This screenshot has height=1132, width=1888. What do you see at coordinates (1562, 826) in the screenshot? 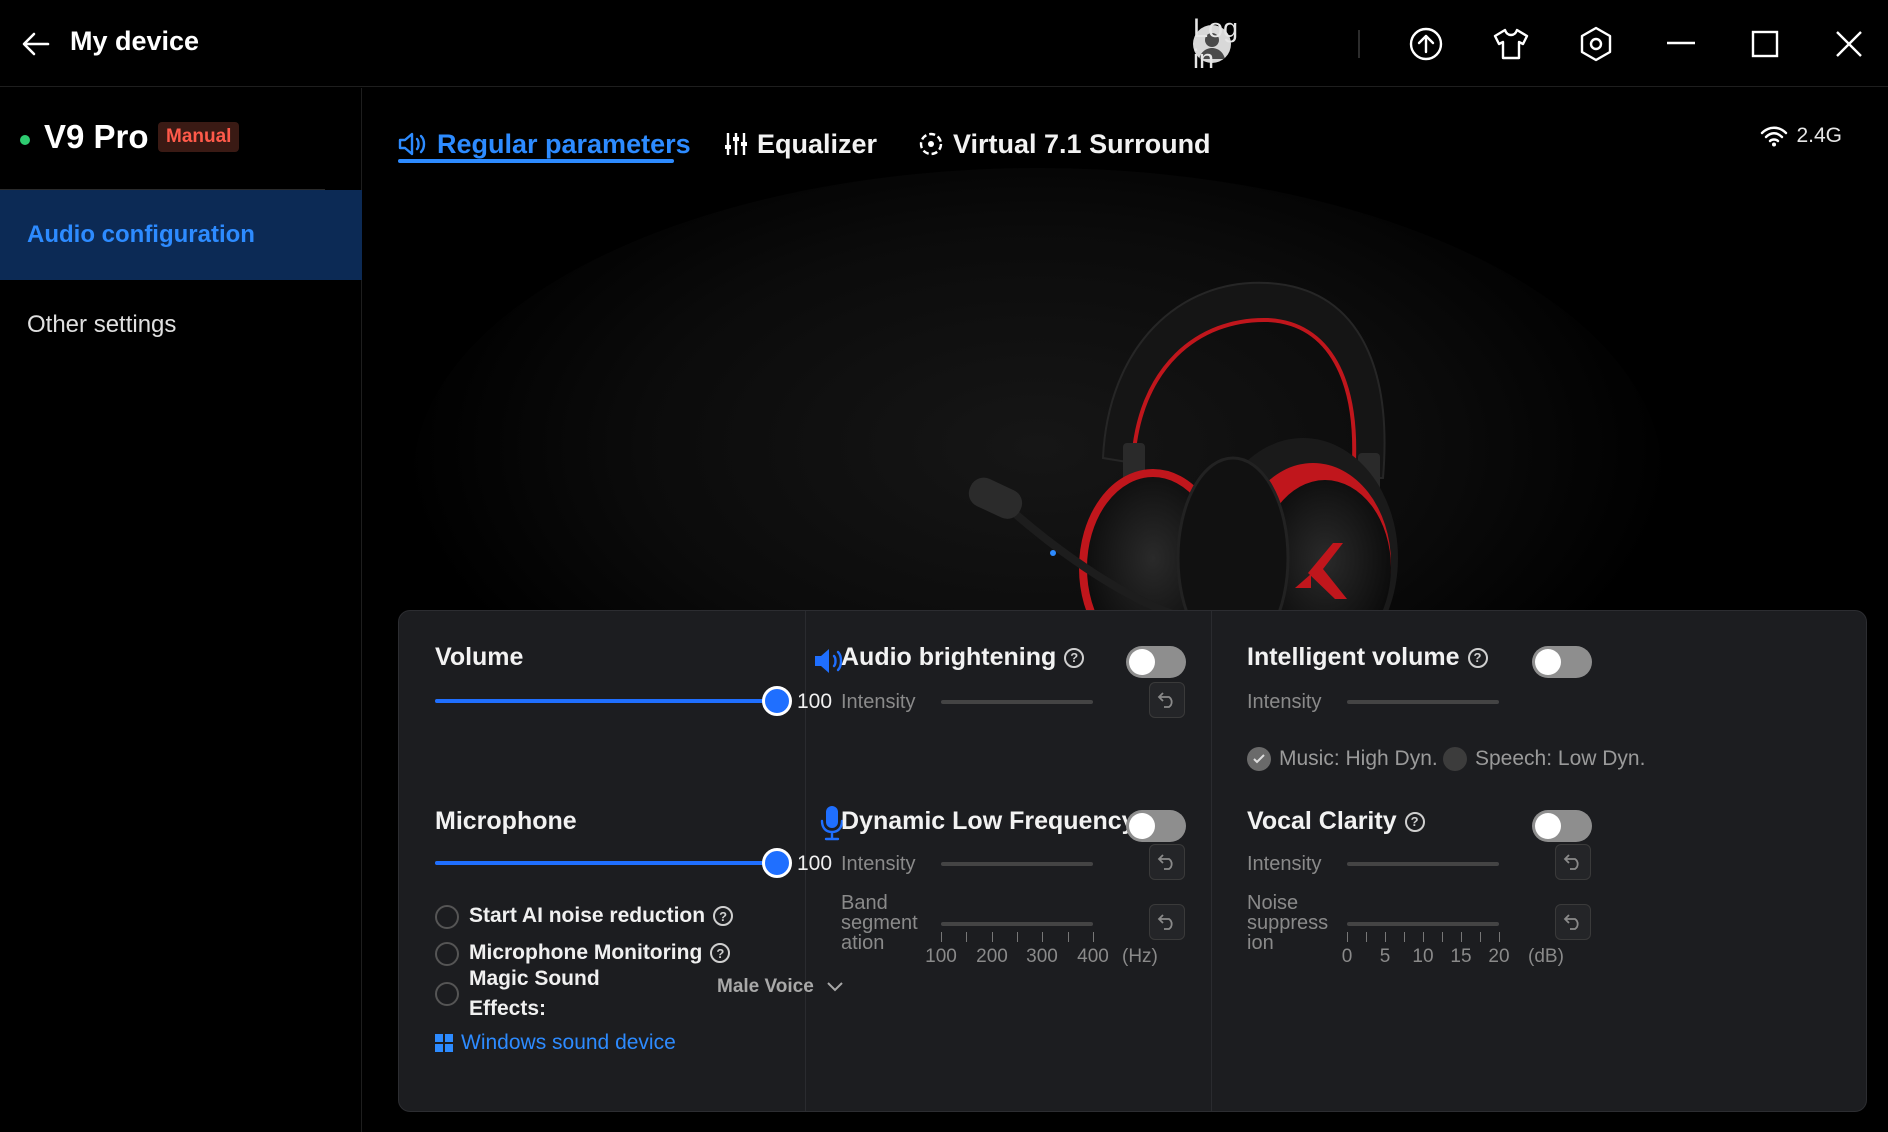
I see `vocal-clarity-toggle` at bounding box center [1562, 826].